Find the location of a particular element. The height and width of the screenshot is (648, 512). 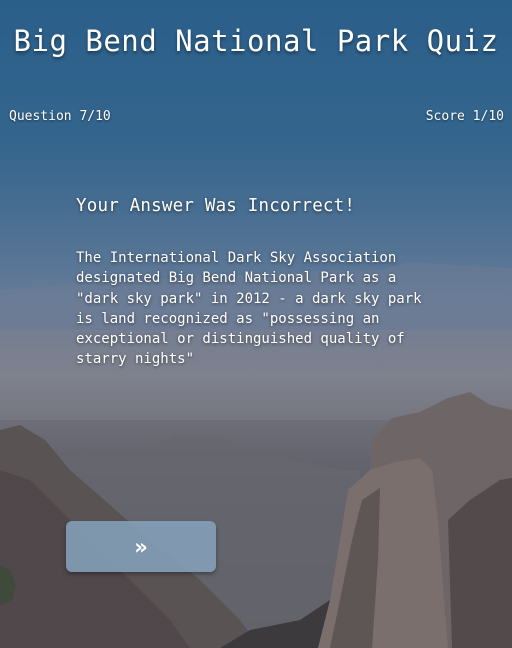

feedback-heading: Your Answer Was Incorrect! is located at coordinates (216, 206).